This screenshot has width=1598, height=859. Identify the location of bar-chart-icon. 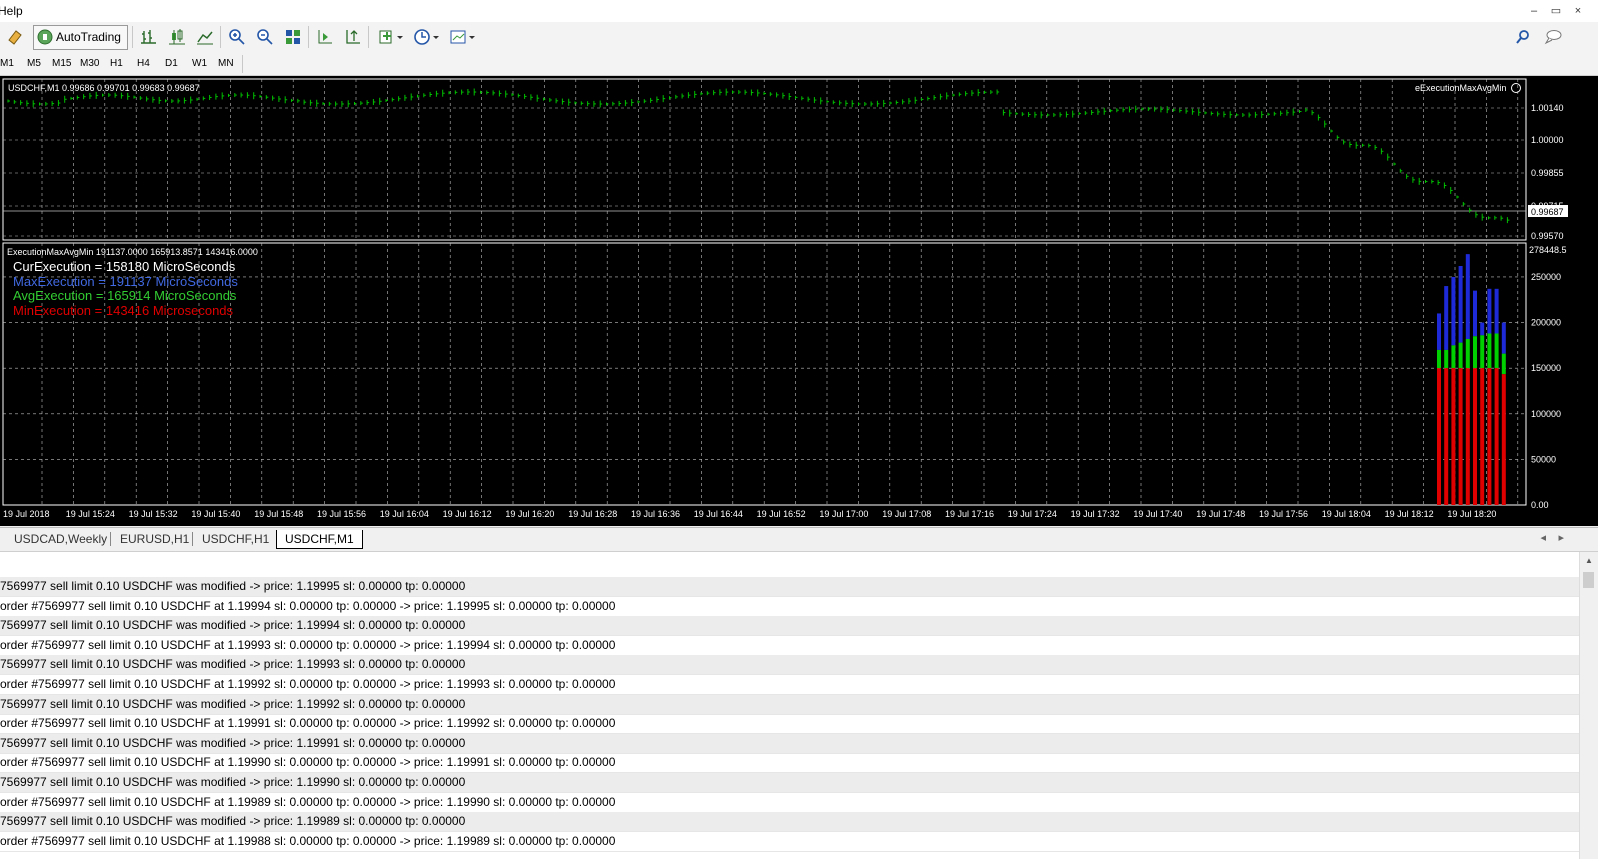
(149, 37).